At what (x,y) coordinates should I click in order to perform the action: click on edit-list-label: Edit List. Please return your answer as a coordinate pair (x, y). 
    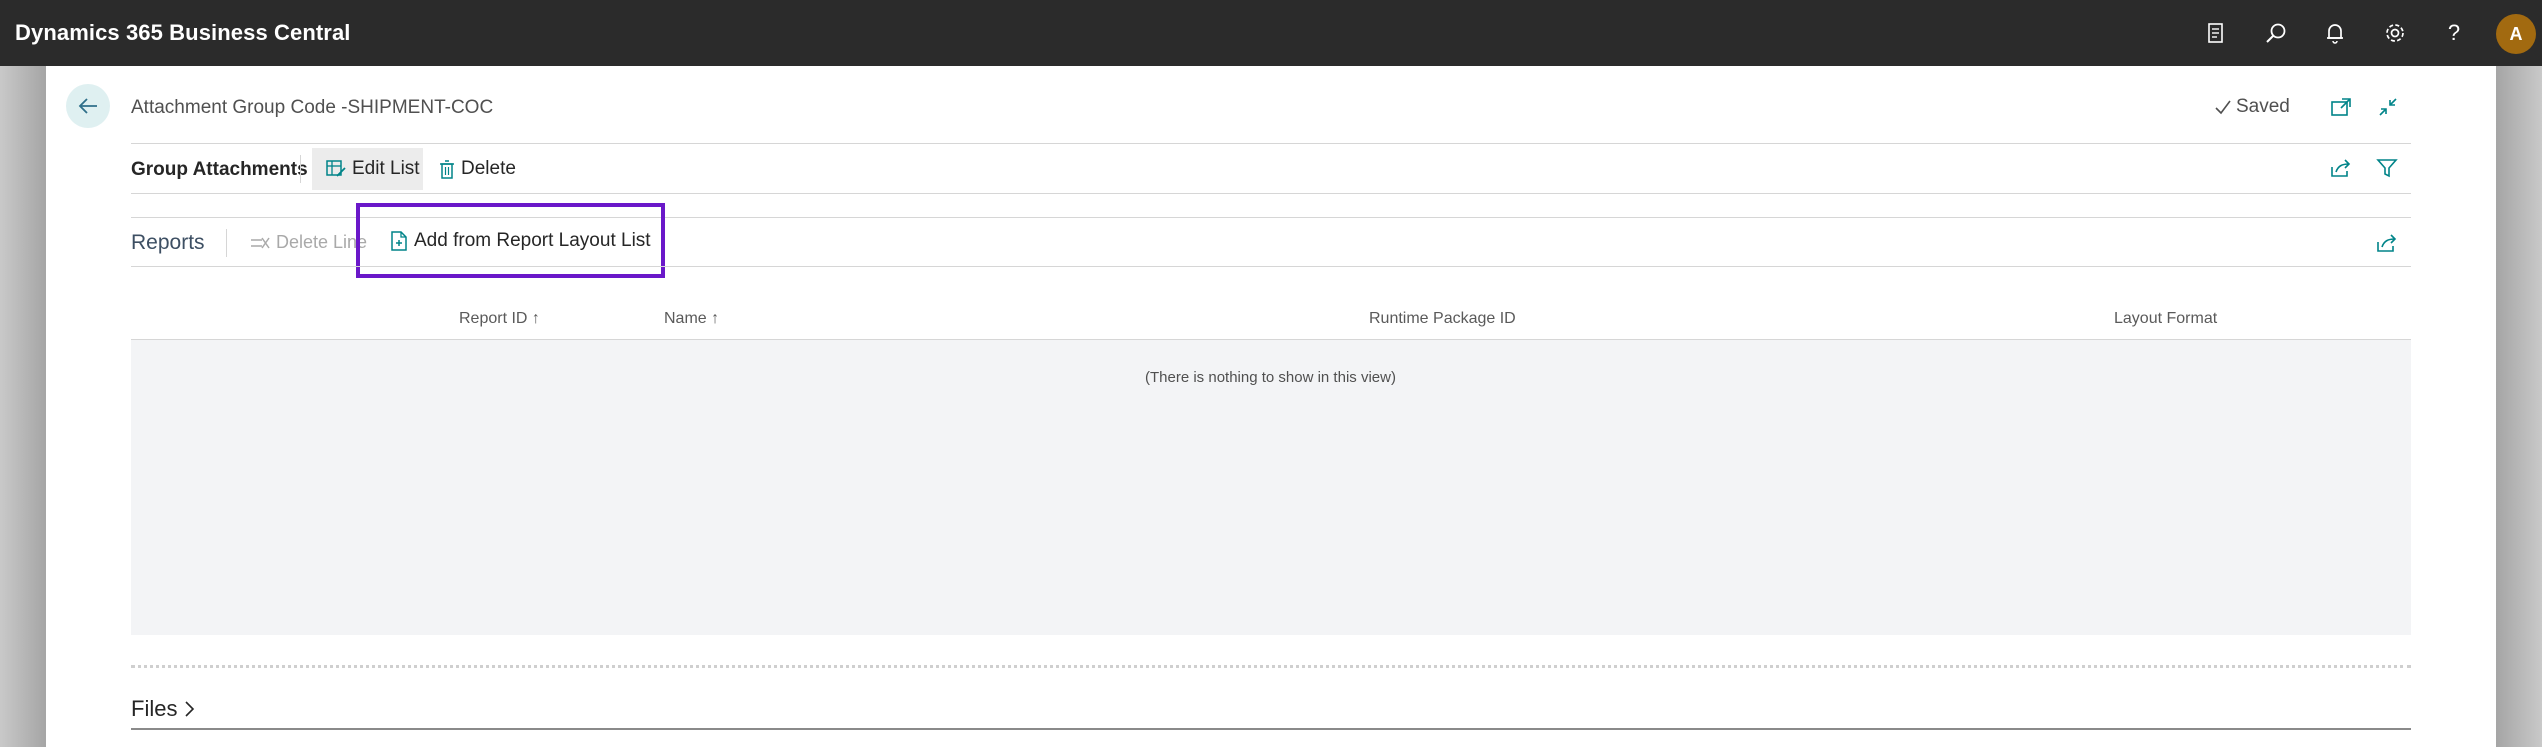
    Looking at the image, I should click on (386, 168).